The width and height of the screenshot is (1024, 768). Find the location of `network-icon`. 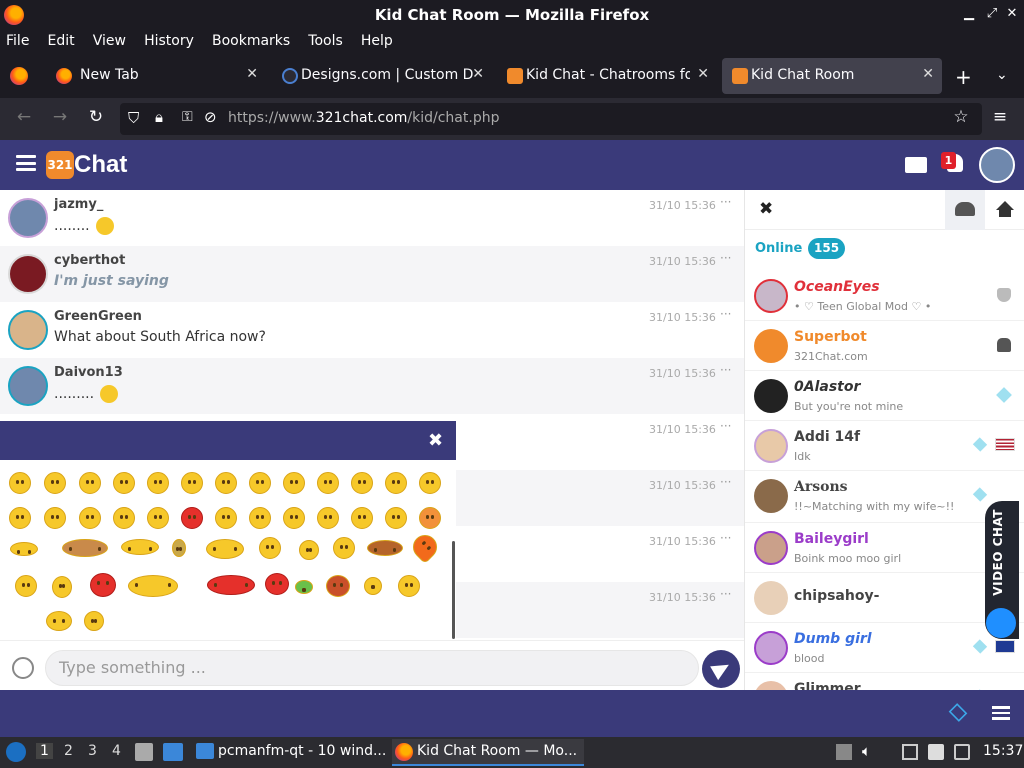

network-icon is located at coordinates (910, 752).